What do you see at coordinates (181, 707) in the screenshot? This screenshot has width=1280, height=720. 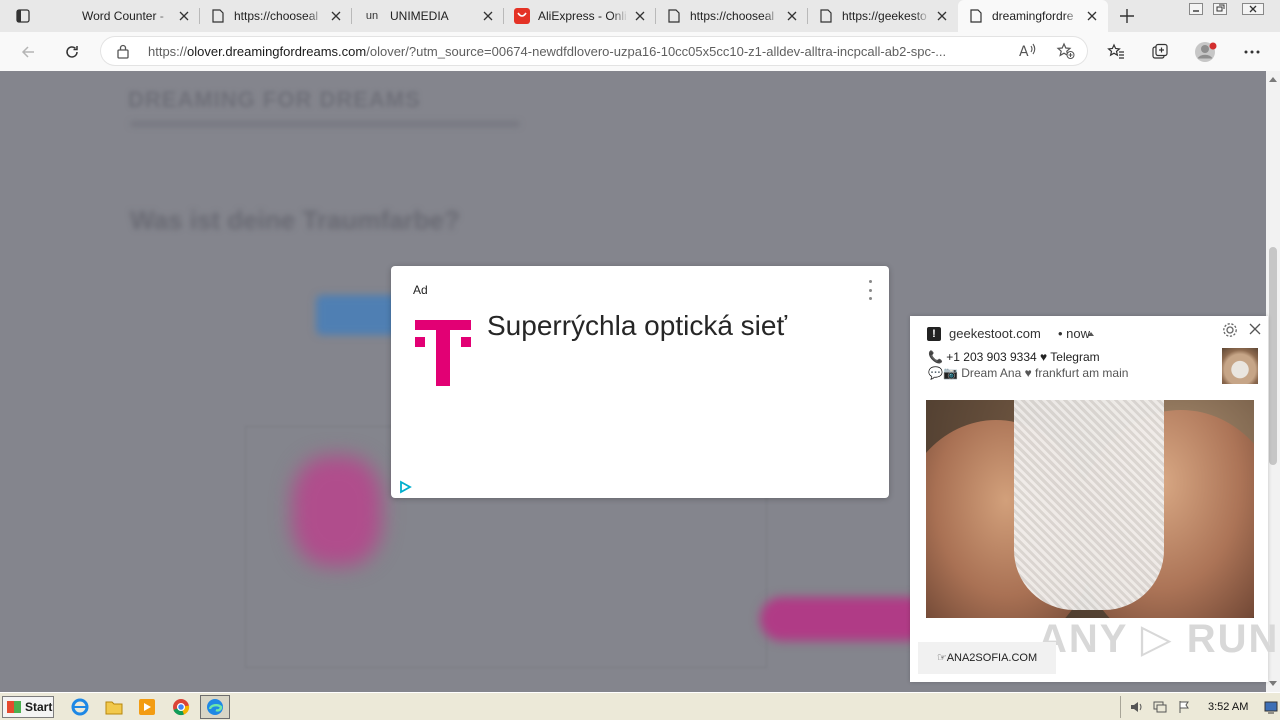 I see `chrome-icon` at bounding box center [181, 707].